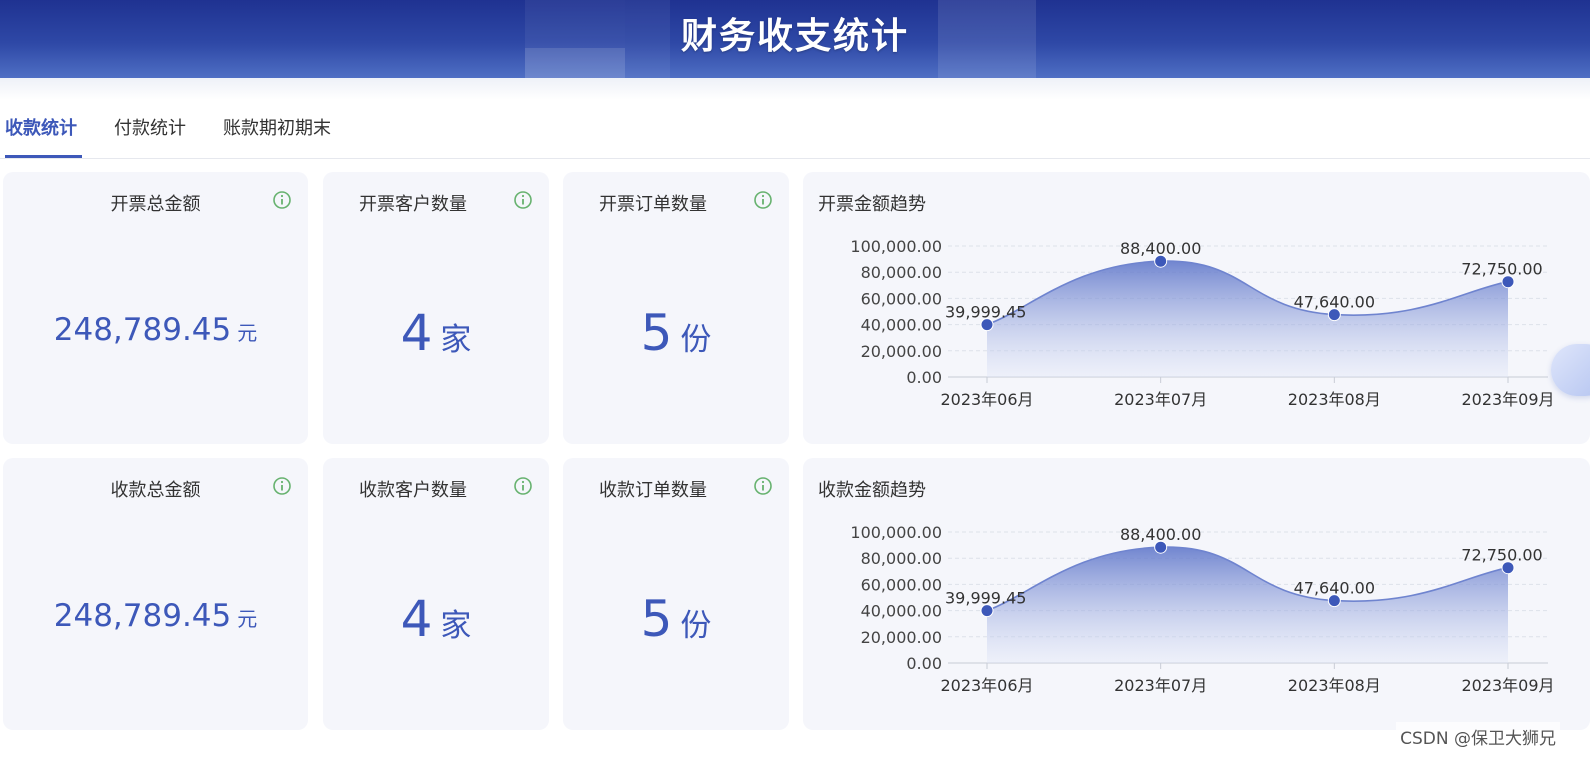 The width and height of the screenshot is (1590, 764). I want to click on invoice-customer-card: 开票客户数量 4家, so click(436, 308).